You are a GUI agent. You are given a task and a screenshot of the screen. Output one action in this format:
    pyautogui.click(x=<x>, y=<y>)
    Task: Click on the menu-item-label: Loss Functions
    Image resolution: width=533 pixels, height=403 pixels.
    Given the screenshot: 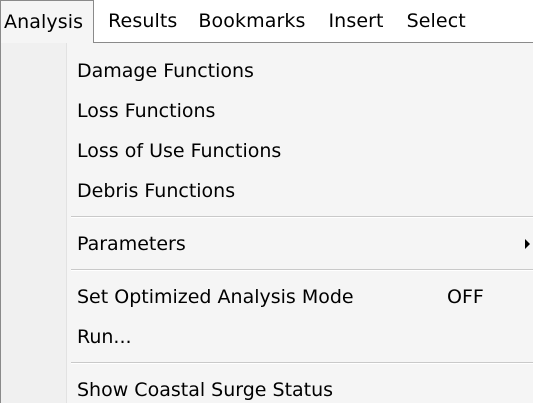 What is the action you would take?
    pyautogui.click(x=146, y=111)
    